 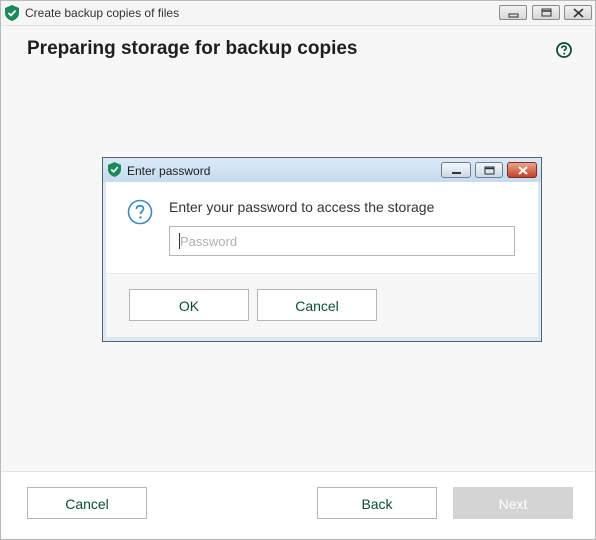 What do you see at coordinates (377, 503) in the screenshot?
I see `back-button: Back` at bounding box center [377, 503].